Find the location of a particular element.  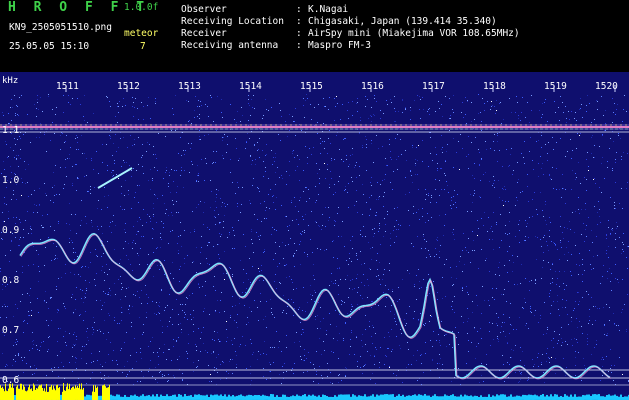

freq-label: 0.8 is located at coordinates (10, 280).